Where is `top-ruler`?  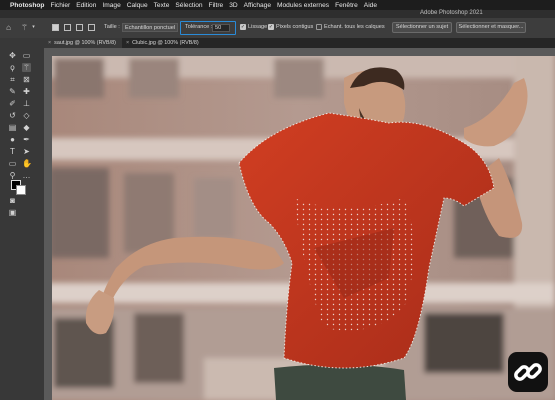 top-ruler is located at coordinates (299, 52).